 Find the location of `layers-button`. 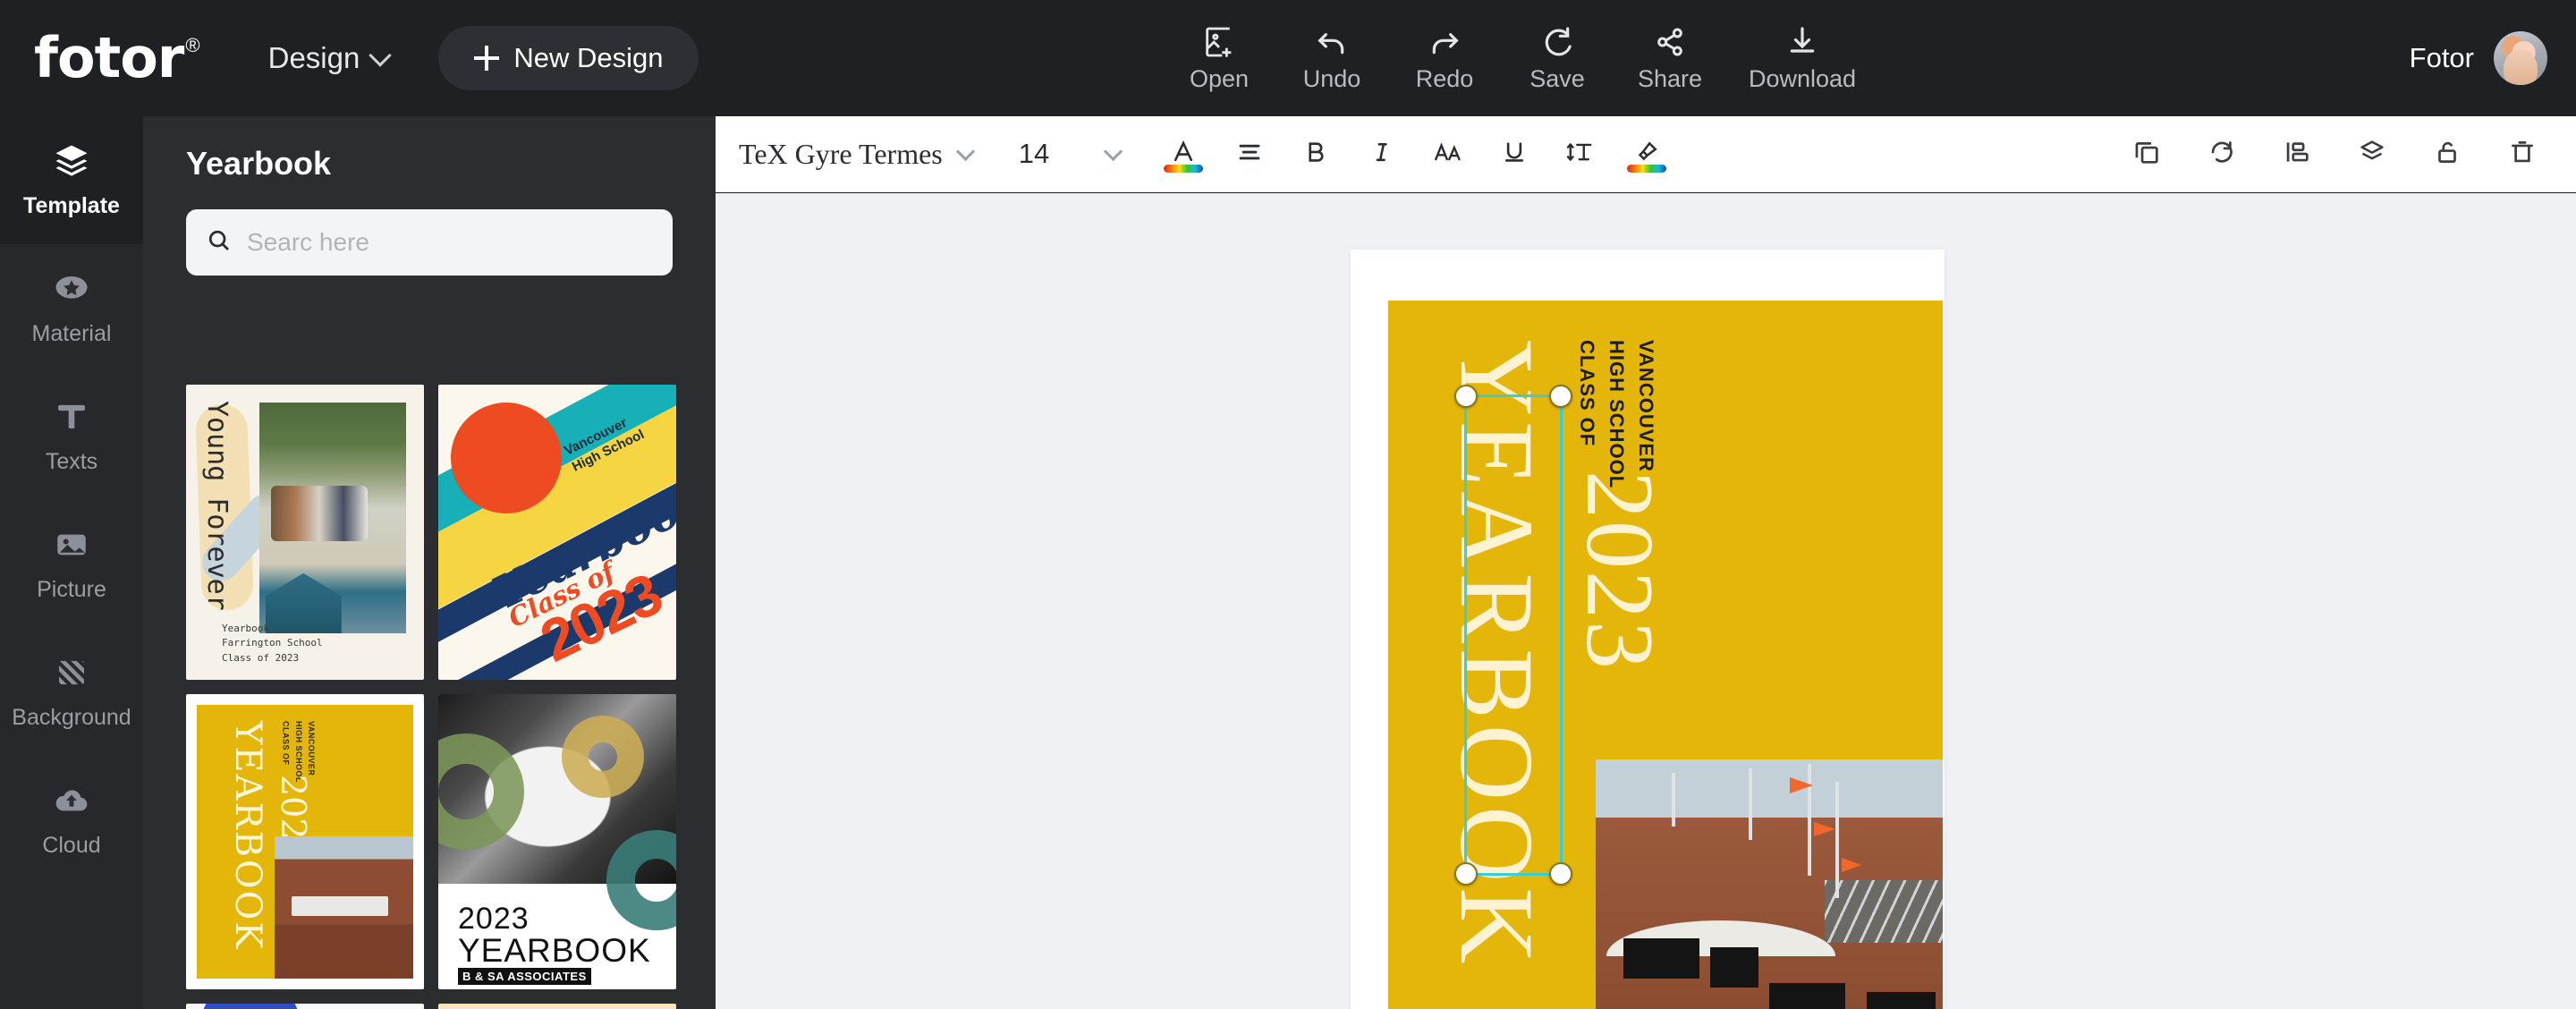

layers-button is located at coordinates (2372, 154).